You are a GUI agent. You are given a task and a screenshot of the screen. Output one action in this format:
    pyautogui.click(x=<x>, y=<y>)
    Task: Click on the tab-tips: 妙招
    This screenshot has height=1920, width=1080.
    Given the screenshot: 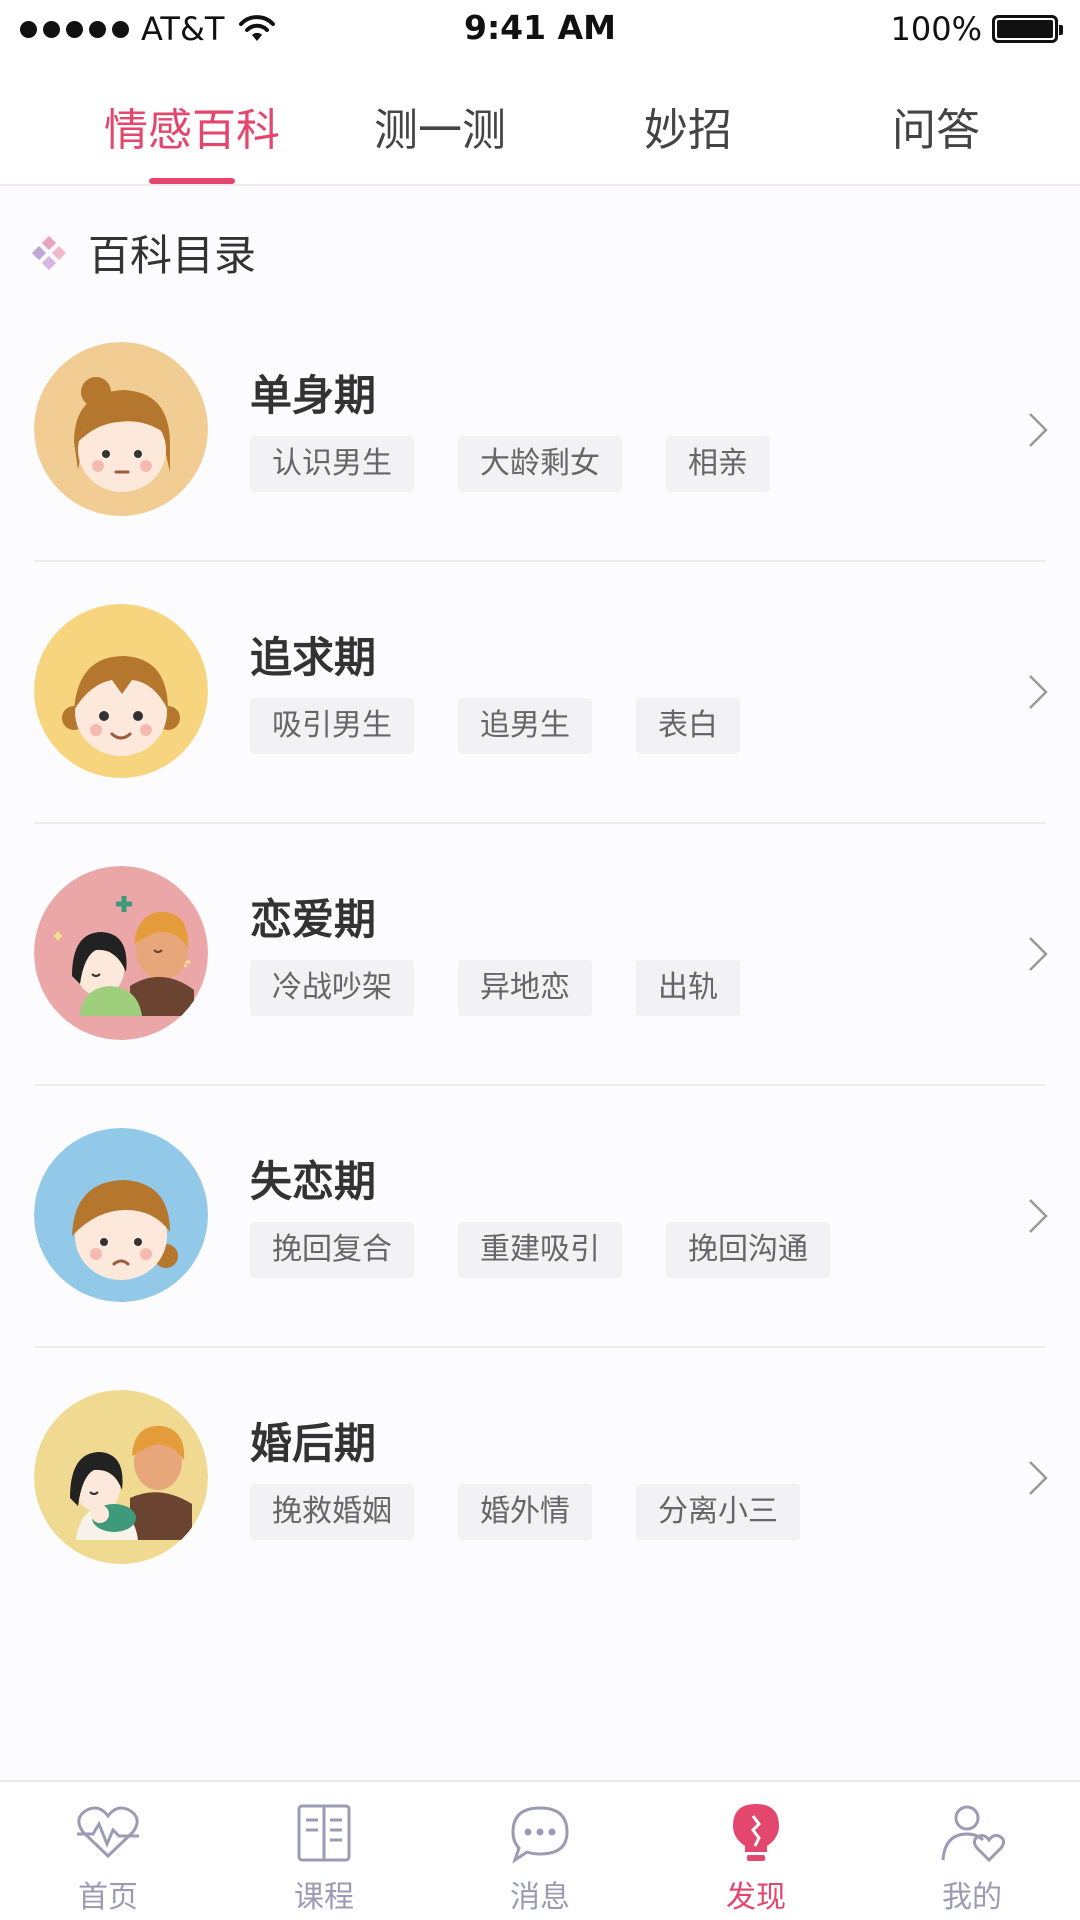 What is the action you would take?
    pyautogui.click(x=688, y=126)
    